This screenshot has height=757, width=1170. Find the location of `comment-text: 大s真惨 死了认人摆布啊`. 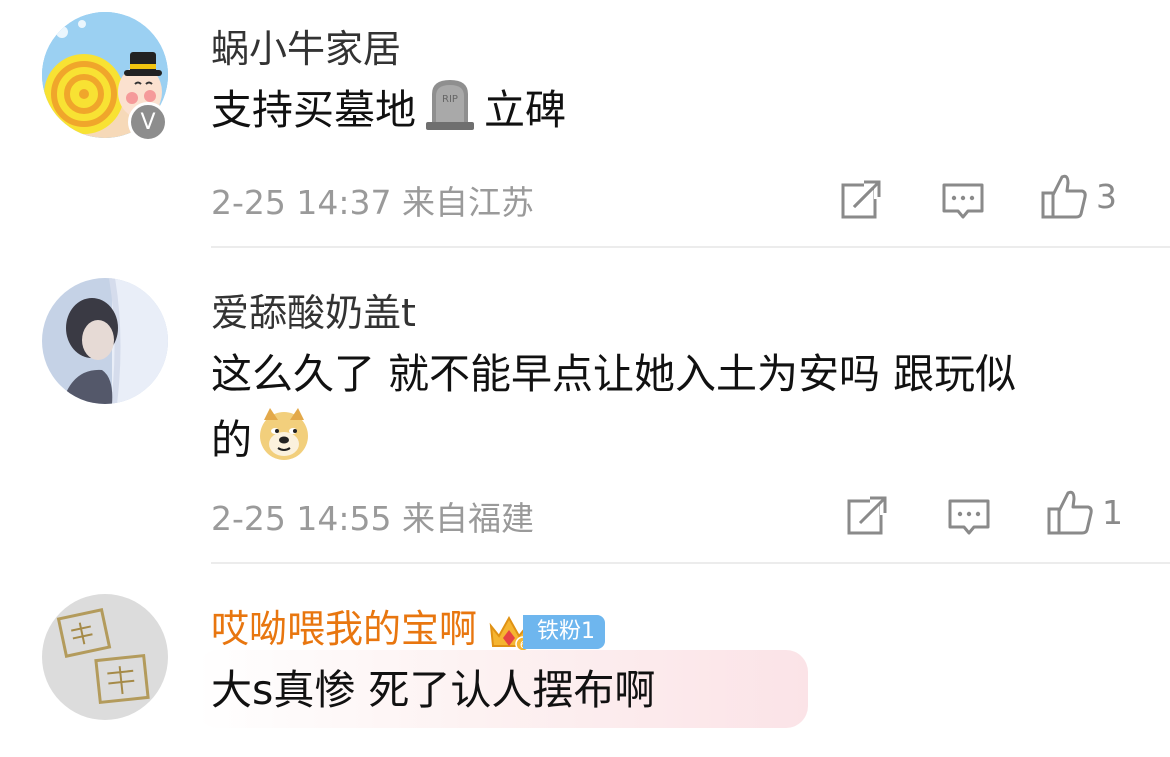

comment-text: 大s真惨 死了认人摆布啊 is located at coordinates (433, 690).